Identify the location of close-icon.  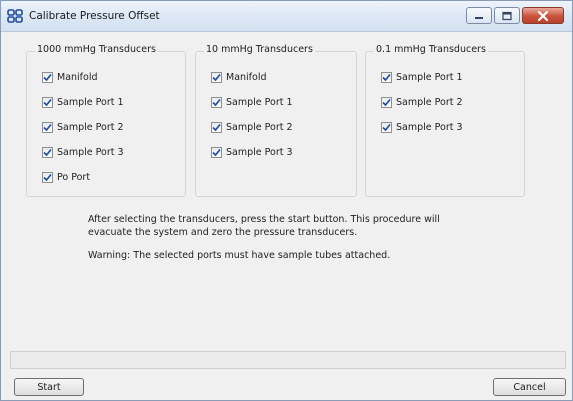
(543, 15).